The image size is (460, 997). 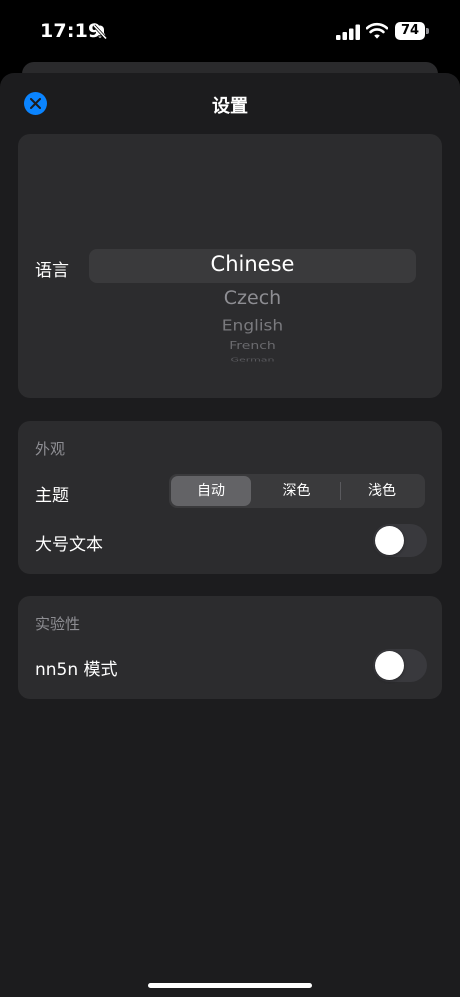 I want to click on battery-cap, so click(x=427, y=31).